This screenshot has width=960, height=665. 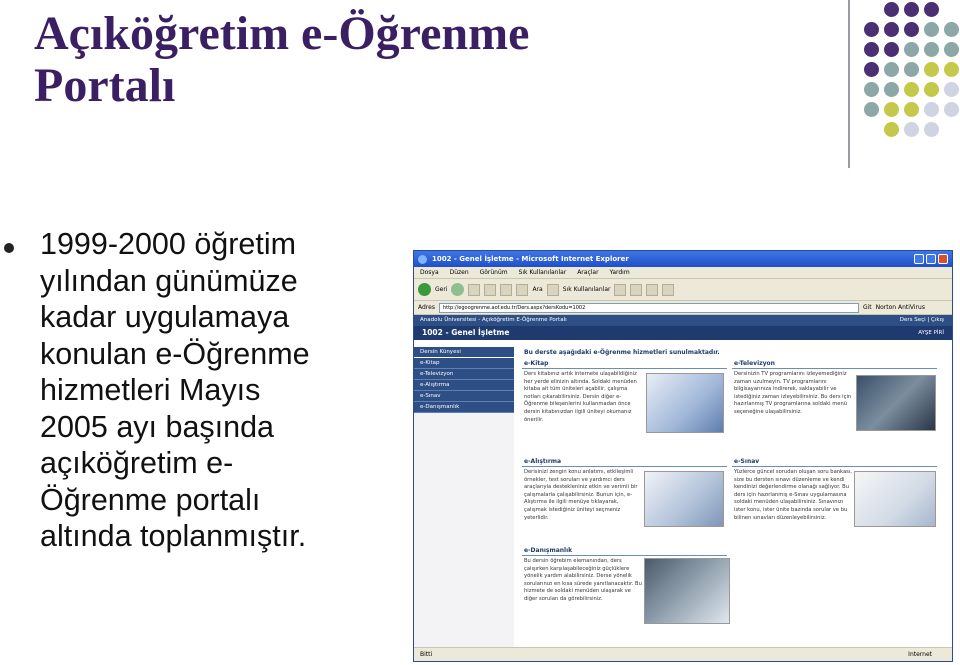 I want to click on search-icon, so click(x=522, y=289).